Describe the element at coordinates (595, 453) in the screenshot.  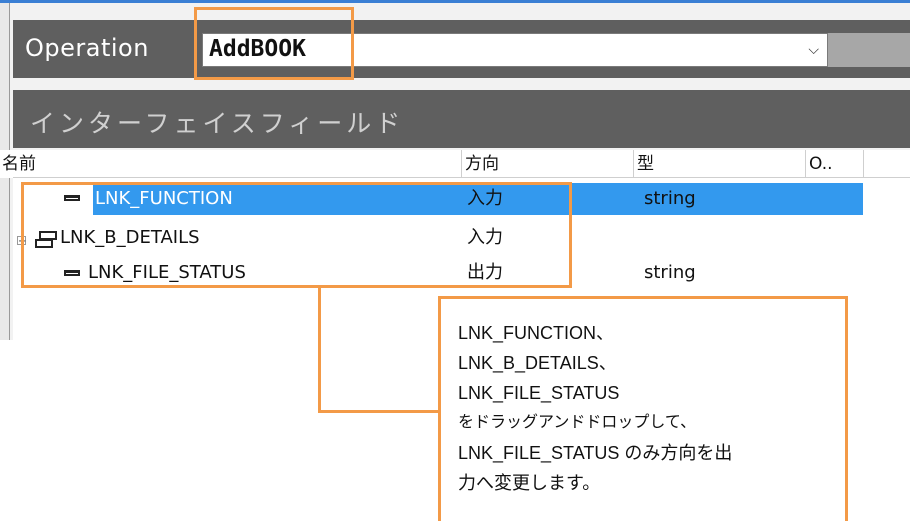
I see `callout-line: LNK_FILE_STATUS のみ方向を出` at that location.